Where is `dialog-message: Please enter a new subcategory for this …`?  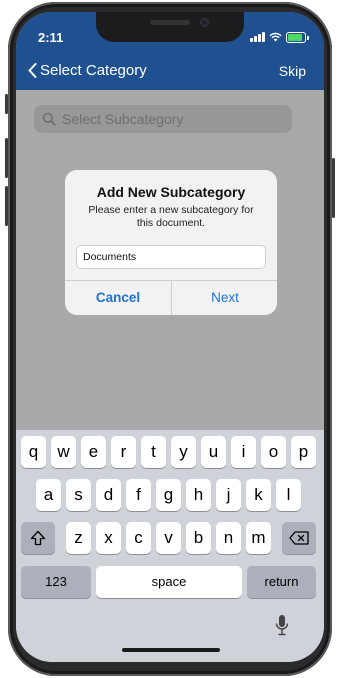
dialog-message: Please enter a new subcategory for this … is located at coordinates (171, 216).